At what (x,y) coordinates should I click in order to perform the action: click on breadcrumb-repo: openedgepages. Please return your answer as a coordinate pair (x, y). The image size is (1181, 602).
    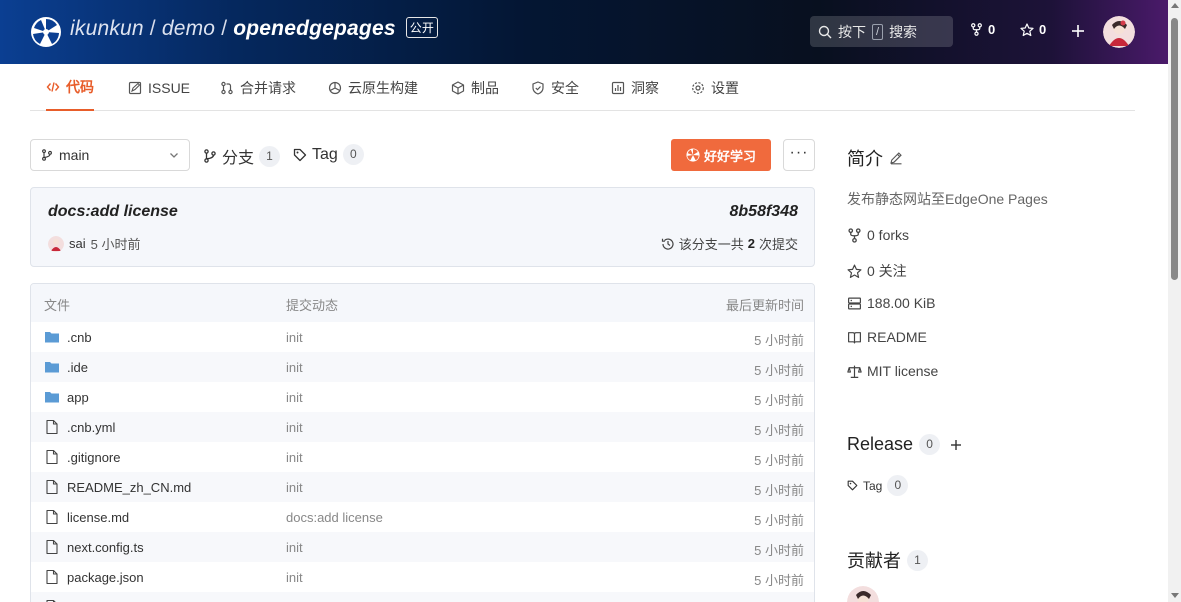
    Looking at the image, I should click on (314, 28).